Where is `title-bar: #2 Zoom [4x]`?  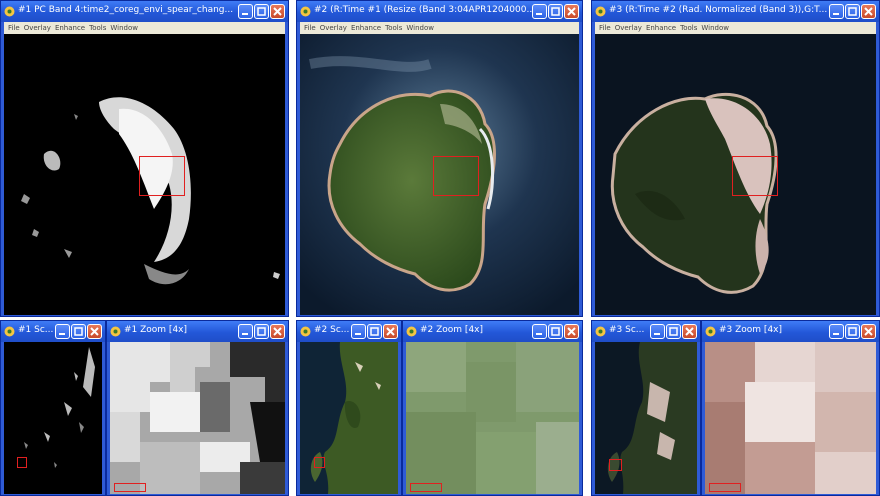 title-bar: #2 Zoom [4x] is located at coordinates (492, 331).